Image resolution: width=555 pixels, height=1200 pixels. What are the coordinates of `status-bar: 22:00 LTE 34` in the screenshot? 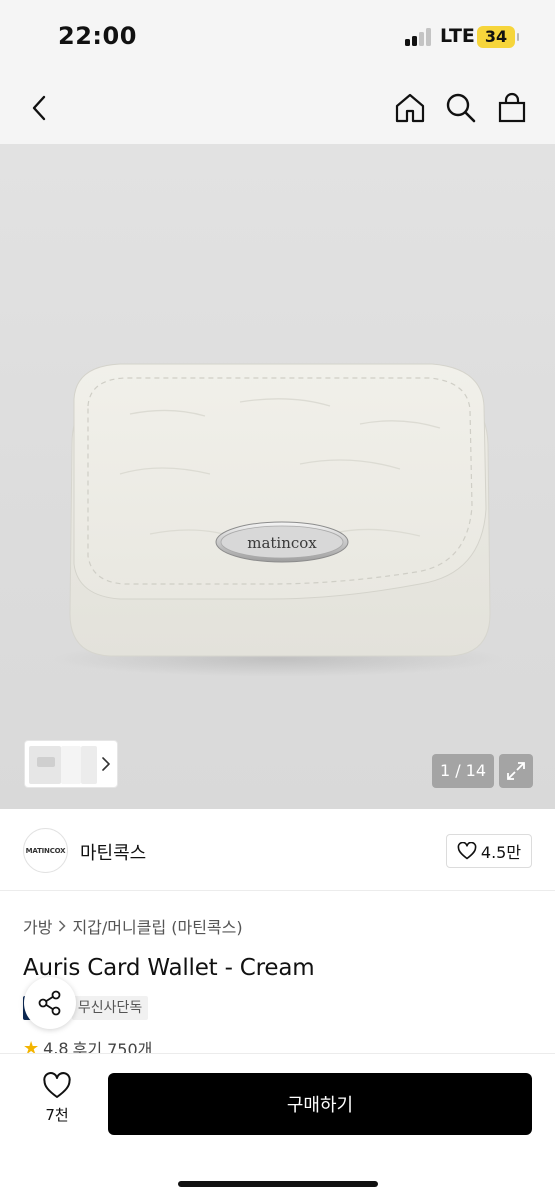 It's located at (277, 36).